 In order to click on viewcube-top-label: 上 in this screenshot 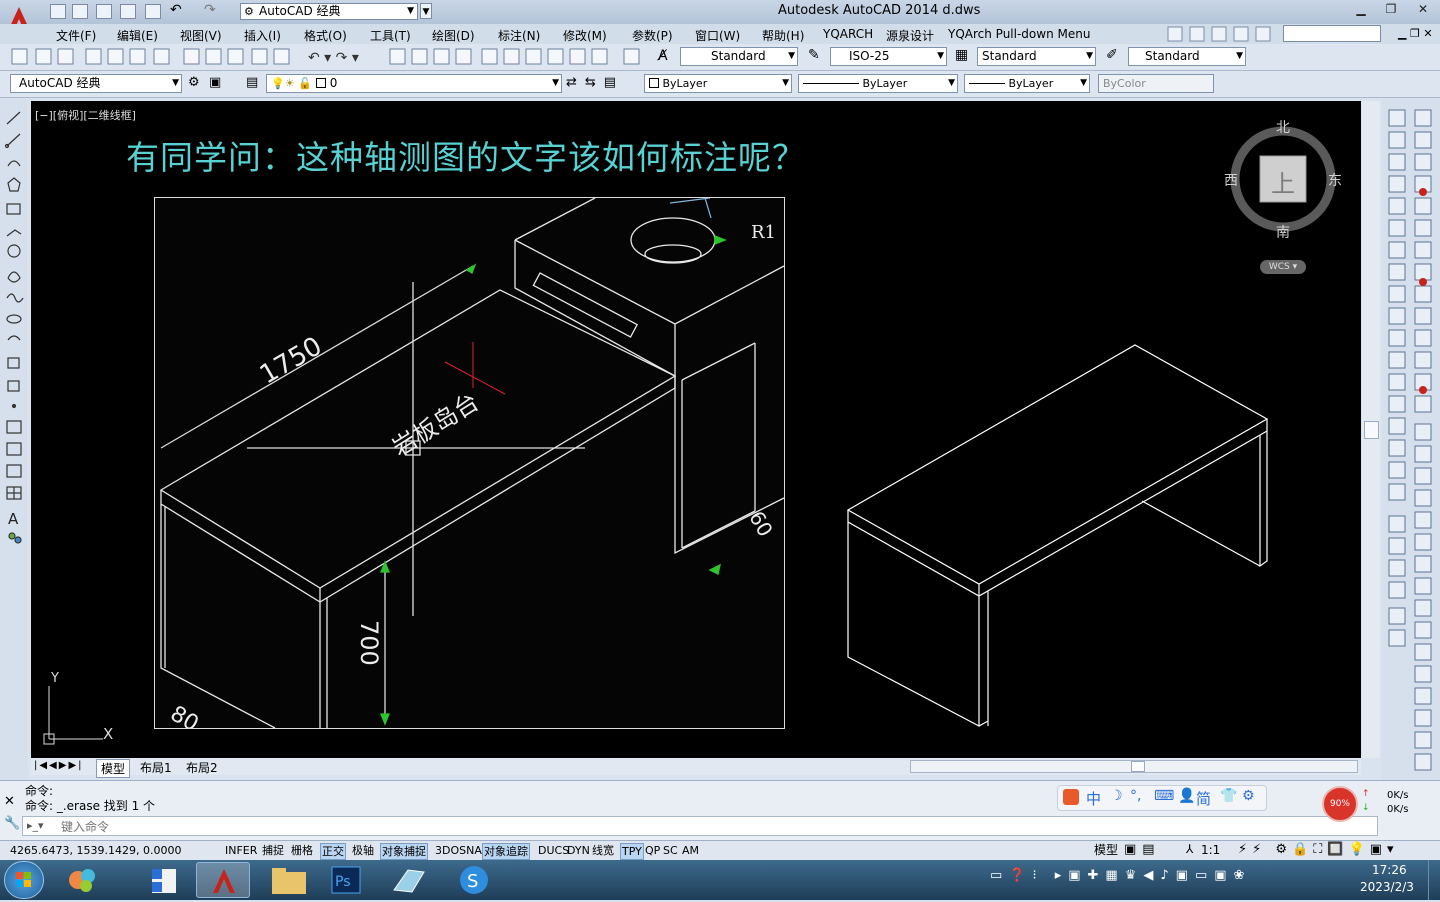, I will do `click(1283, 181)`.